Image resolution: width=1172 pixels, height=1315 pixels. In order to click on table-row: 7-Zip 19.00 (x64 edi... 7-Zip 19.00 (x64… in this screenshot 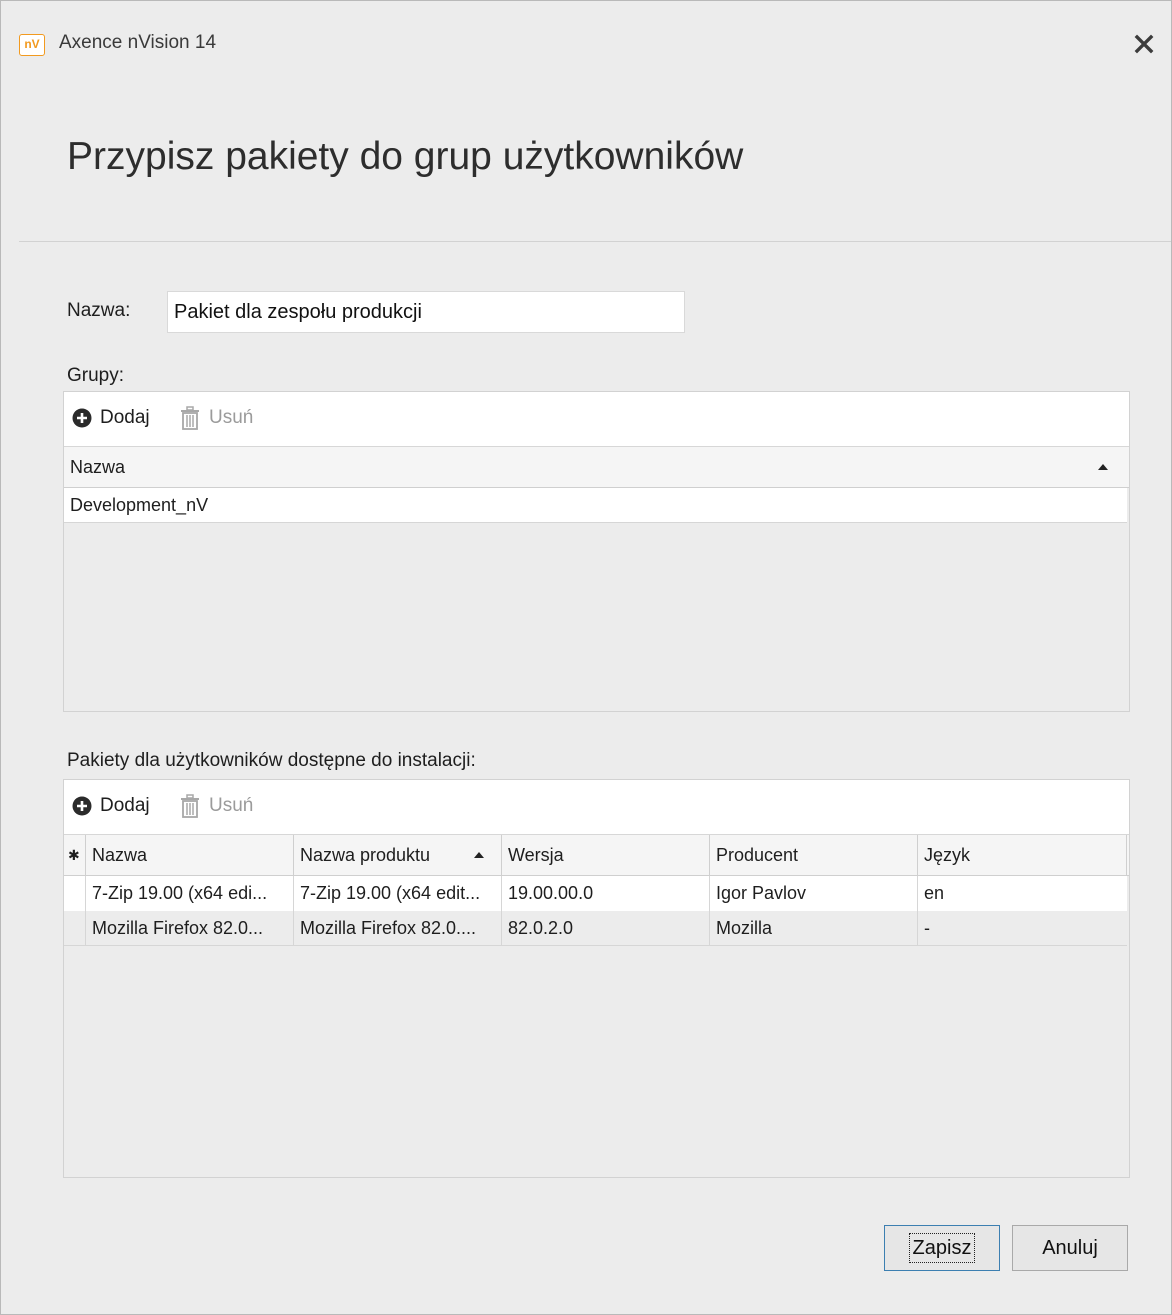, I will do `click(595, 893)`.